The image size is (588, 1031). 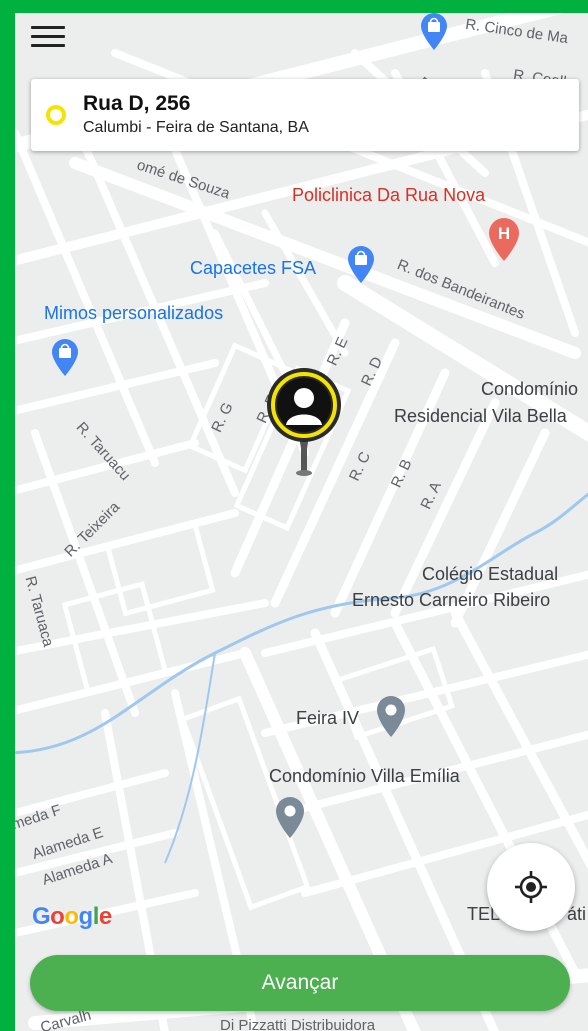 I want to click on hamburger-menu-icon, so click(x=48, y=27).